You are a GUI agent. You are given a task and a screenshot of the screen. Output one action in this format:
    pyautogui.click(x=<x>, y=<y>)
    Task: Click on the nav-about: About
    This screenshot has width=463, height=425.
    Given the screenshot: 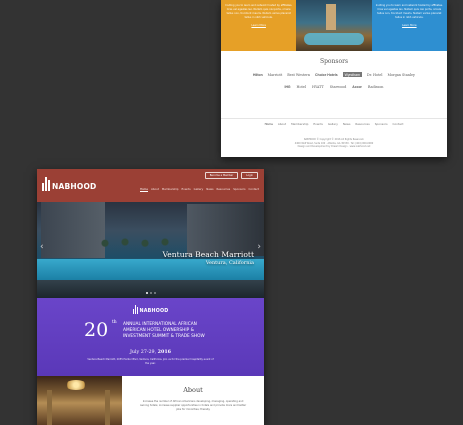 What is the action you would take?
    pyautogui.click(x=155, y=189)
    